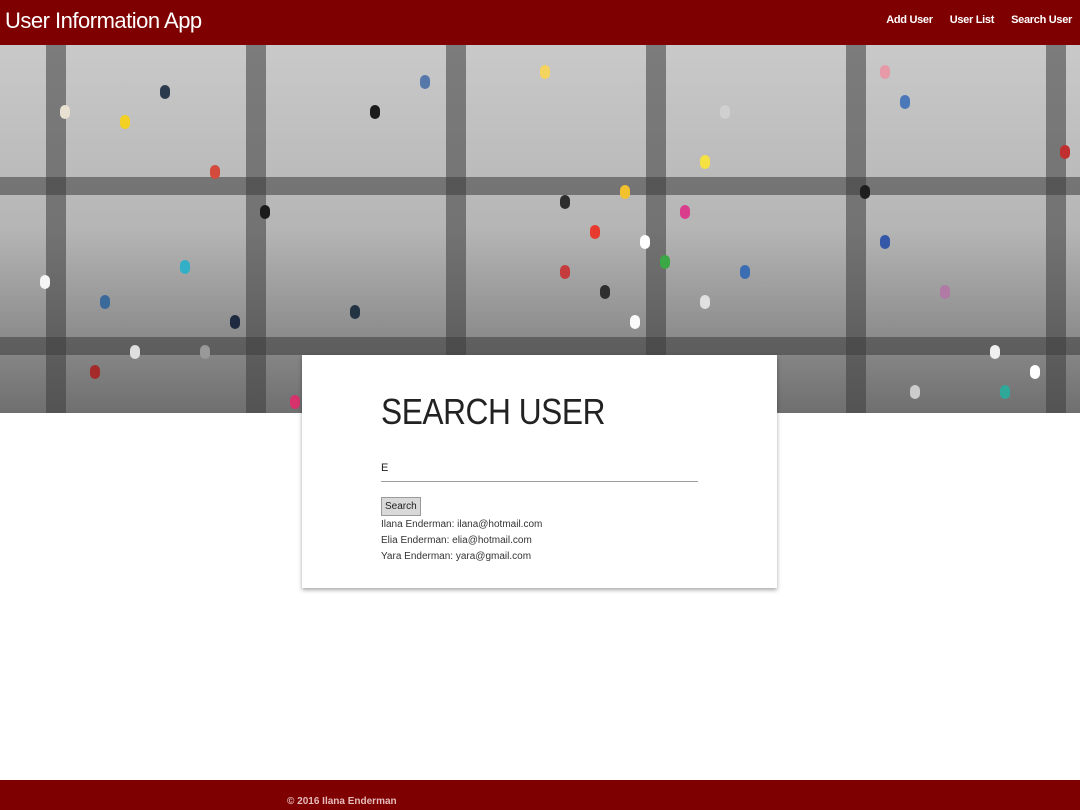 This screenshot has height=810, width=1080. What do you see at coordinates (909, 20) in the screenshot?
I see `nav-link-add-user: Add User` at bounding box center [909, 20].